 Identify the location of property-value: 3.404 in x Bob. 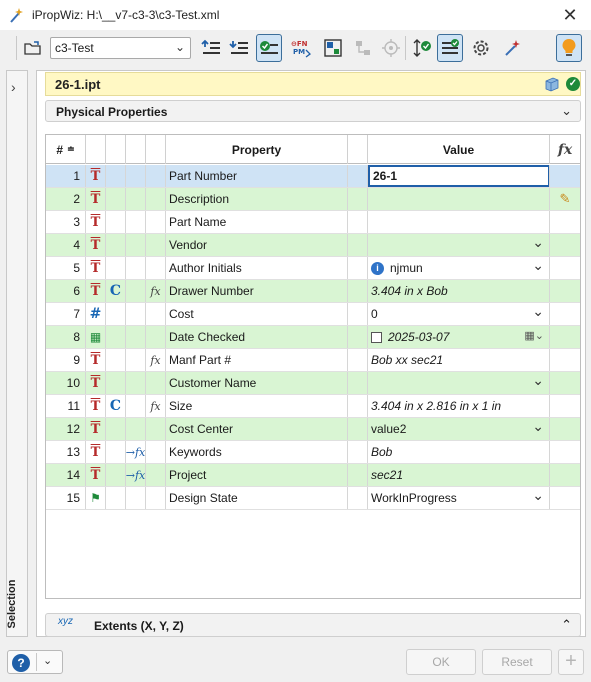
(459, 291).